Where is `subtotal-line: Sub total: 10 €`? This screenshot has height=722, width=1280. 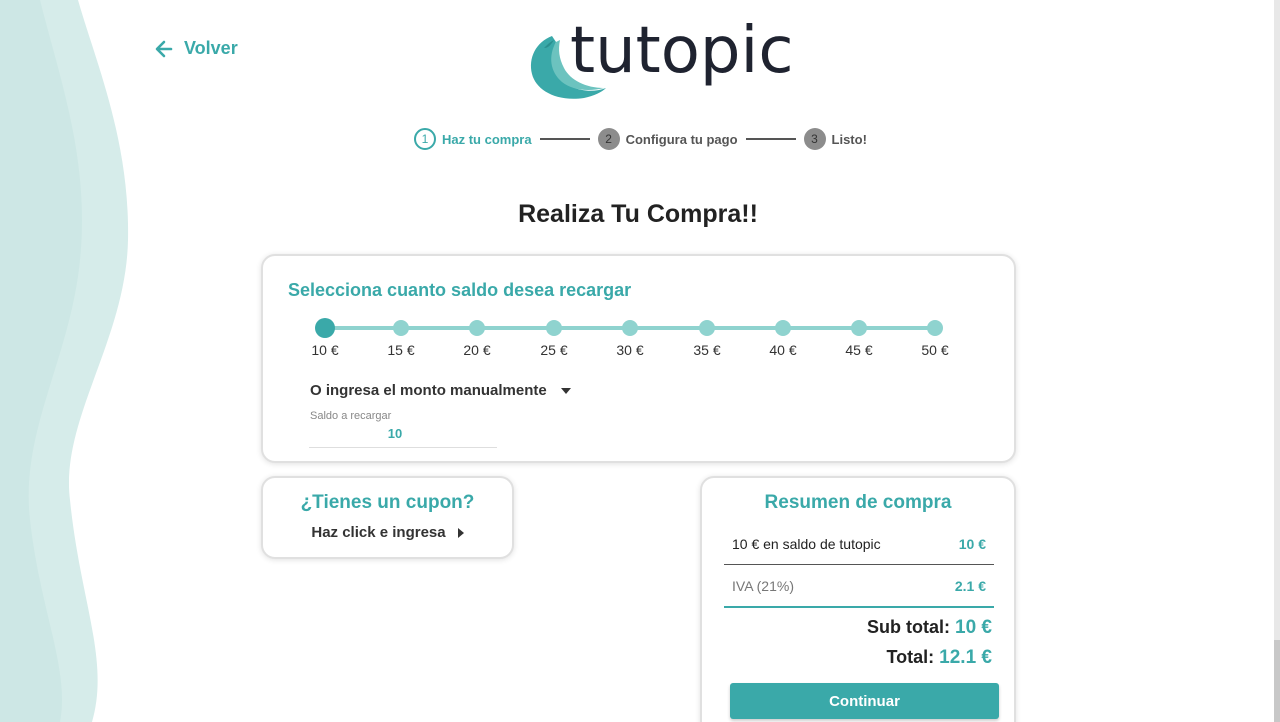
subtotal-line: Sub total: 10 € is located at coordinates (929, 628).